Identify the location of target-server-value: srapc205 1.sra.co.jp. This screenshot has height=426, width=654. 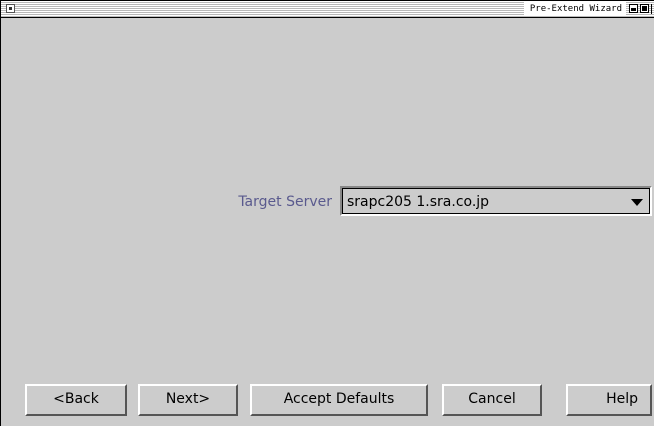
(418, 202).